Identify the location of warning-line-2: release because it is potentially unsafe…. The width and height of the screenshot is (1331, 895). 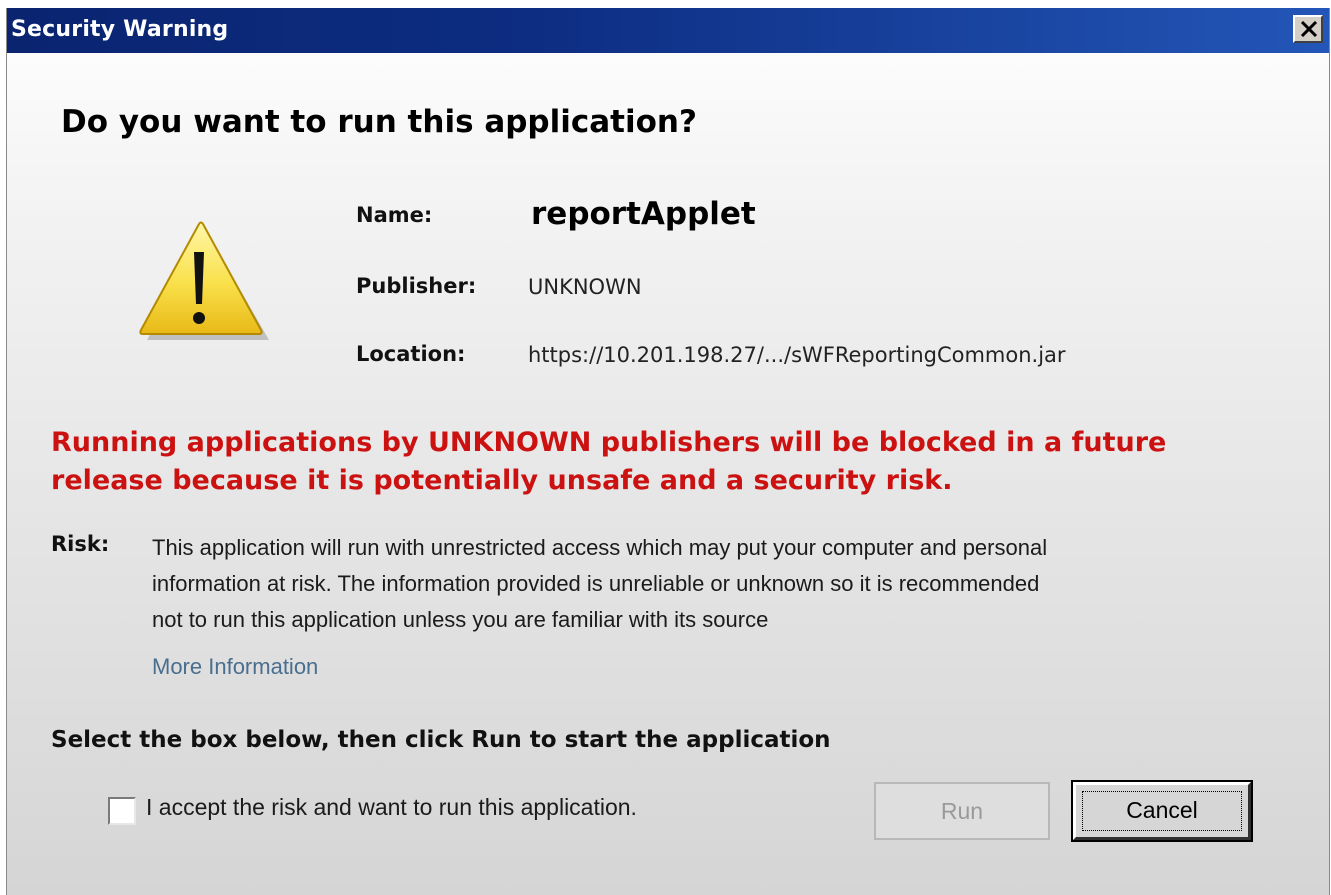
(502, 480).